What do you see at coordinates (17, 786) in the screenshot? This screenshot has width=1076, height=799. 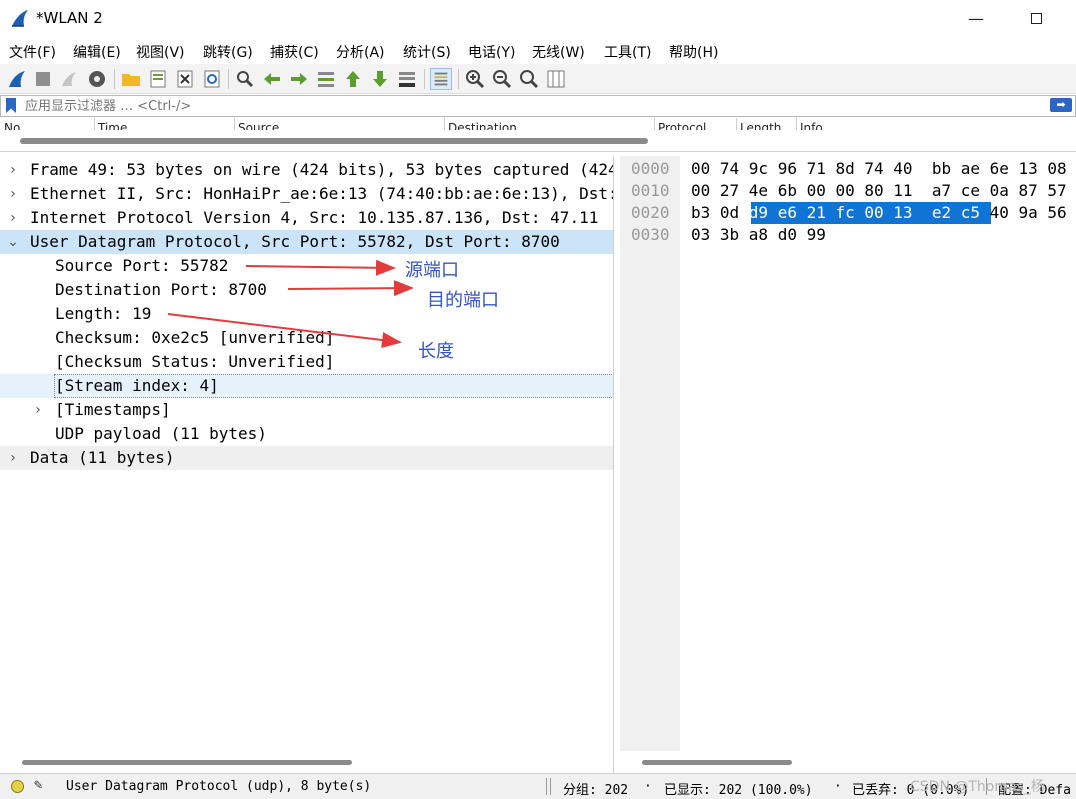 I see `expert-info-icon` at bounding box center [17, 786].